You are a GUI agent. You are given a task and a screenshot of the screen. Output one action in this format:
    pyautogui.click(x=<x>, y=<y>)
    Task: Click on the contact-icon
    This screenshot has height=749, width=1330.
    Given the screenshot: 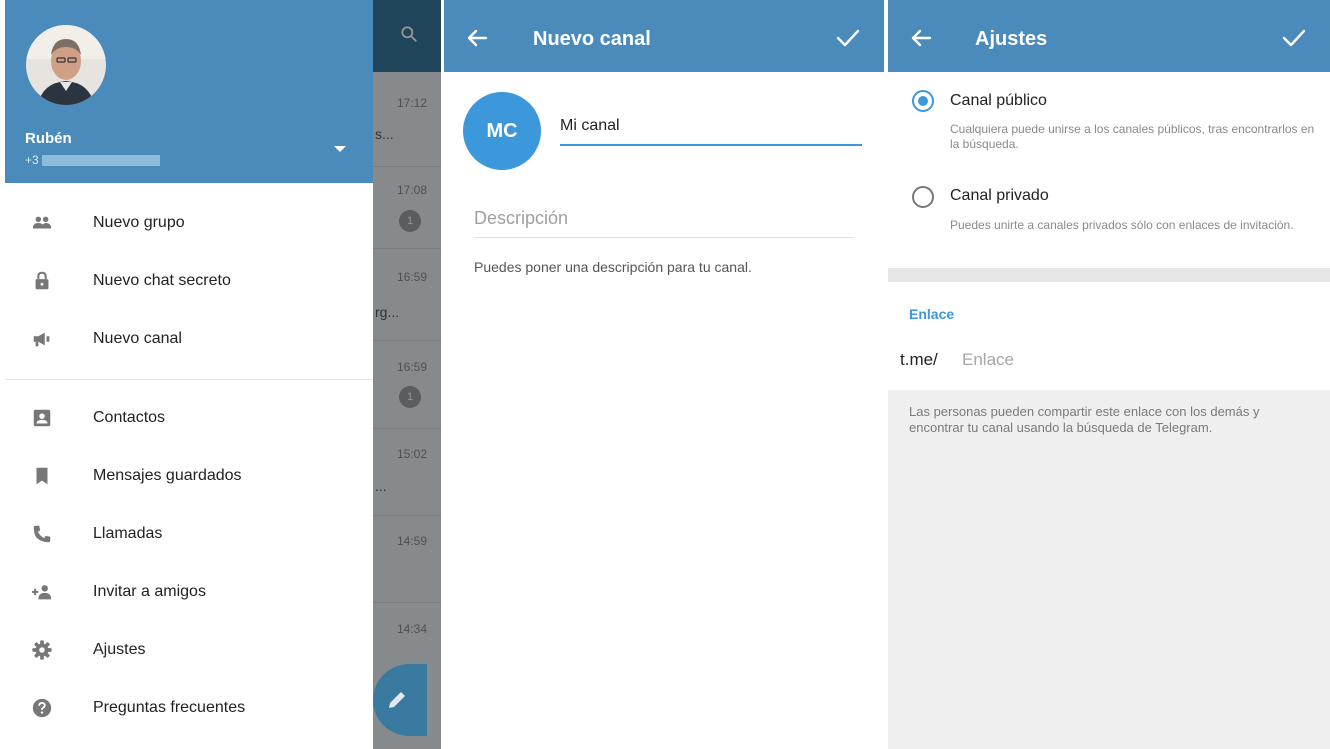 What is the action you would take?
    pyautogui.click(x=42, y=418)
    